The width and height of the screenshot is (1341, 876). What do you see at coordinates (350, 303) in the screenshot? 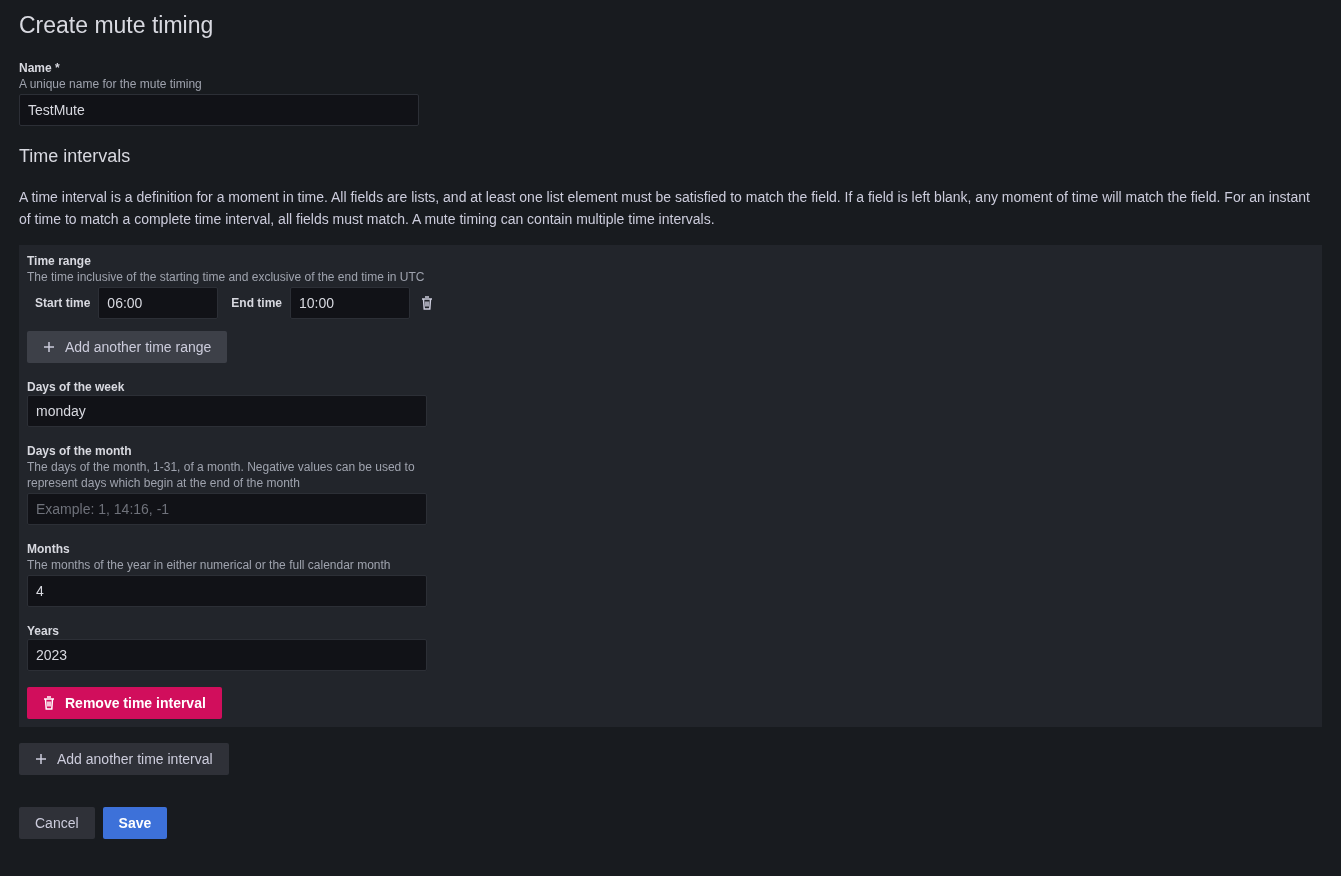
I see `end-time-input: 10:00` at bounding box center [350, 303].